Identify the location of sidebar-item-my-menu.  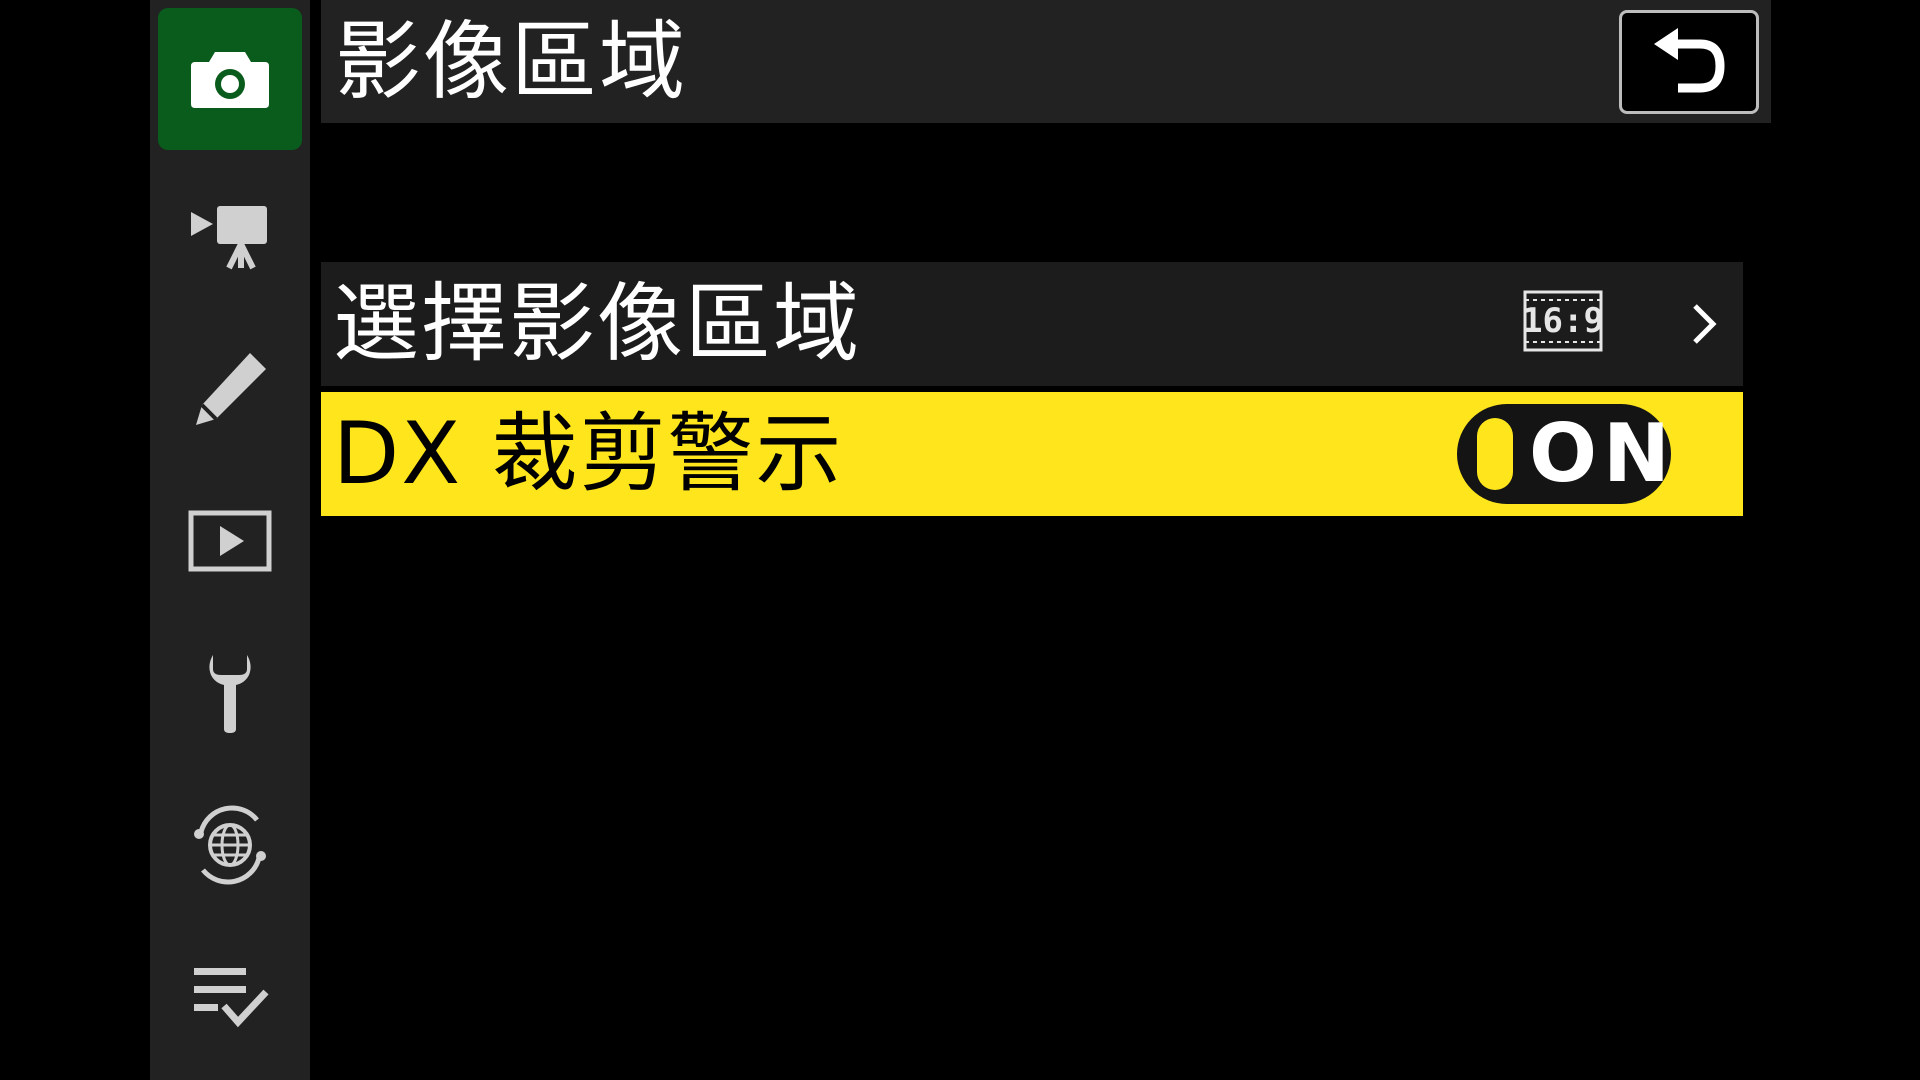
(230, 997).